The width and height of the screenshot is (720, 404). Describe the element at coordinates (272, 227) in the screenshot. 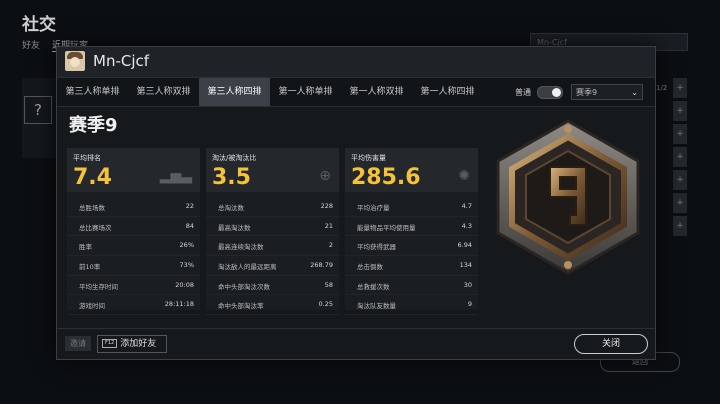

I see `stat-row: 最高淘汰数 21` at that location.